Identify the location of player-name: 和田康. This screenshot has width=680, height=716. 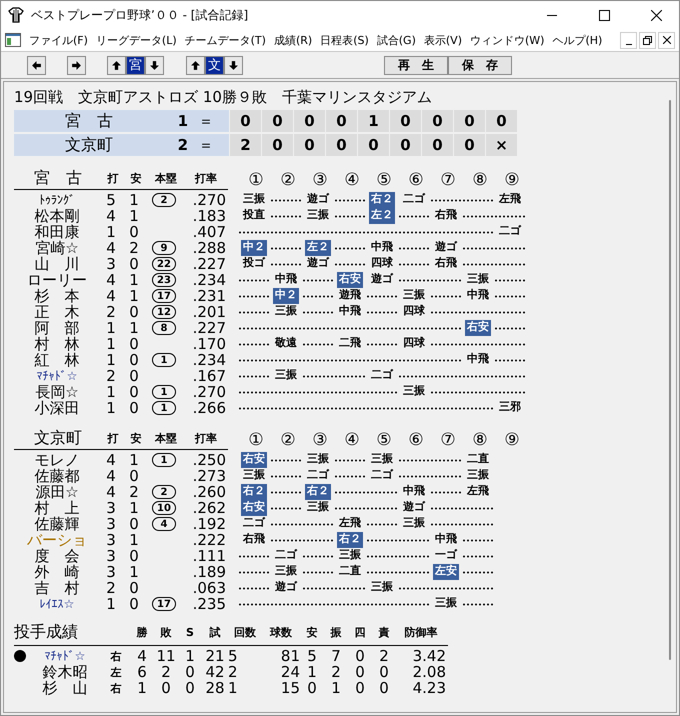
(57, 231).